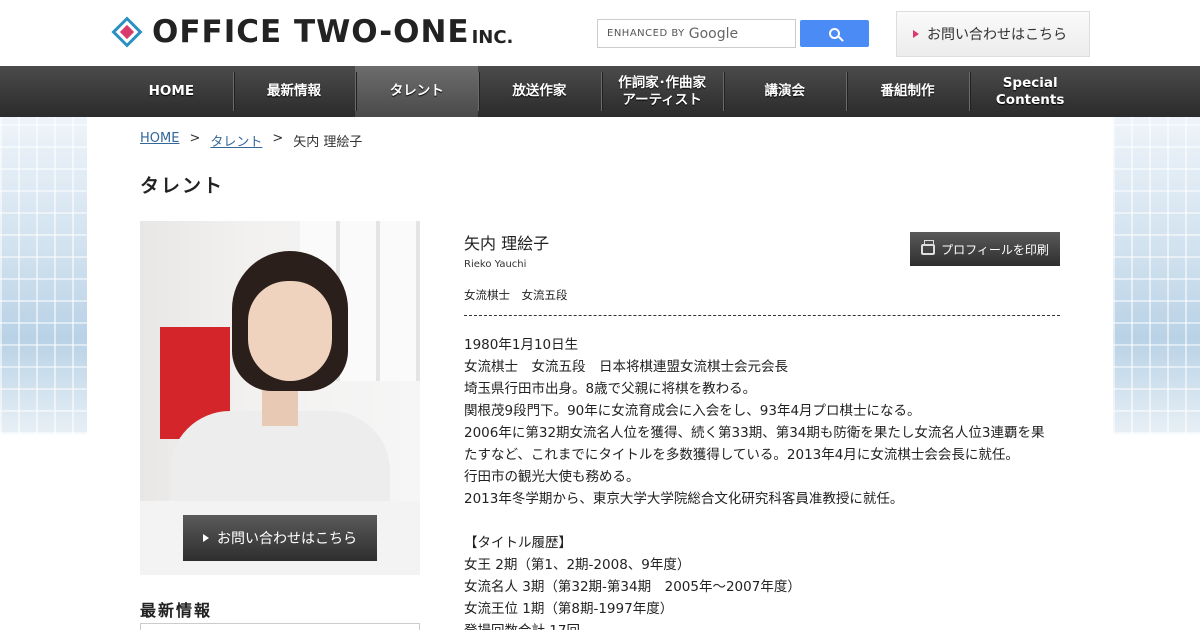 This screenshot has width=1200, height=630. Describe the element at coordinates (176, 610) in the screenshot. I see `latest-news-heading: 最新情報` at that location.